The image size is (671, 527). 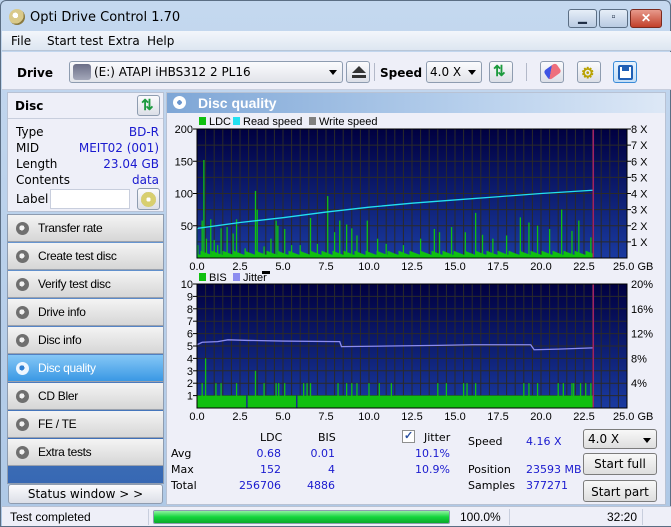 I want to click on x-tick-label: 15.0, so click(x=454, y=417).